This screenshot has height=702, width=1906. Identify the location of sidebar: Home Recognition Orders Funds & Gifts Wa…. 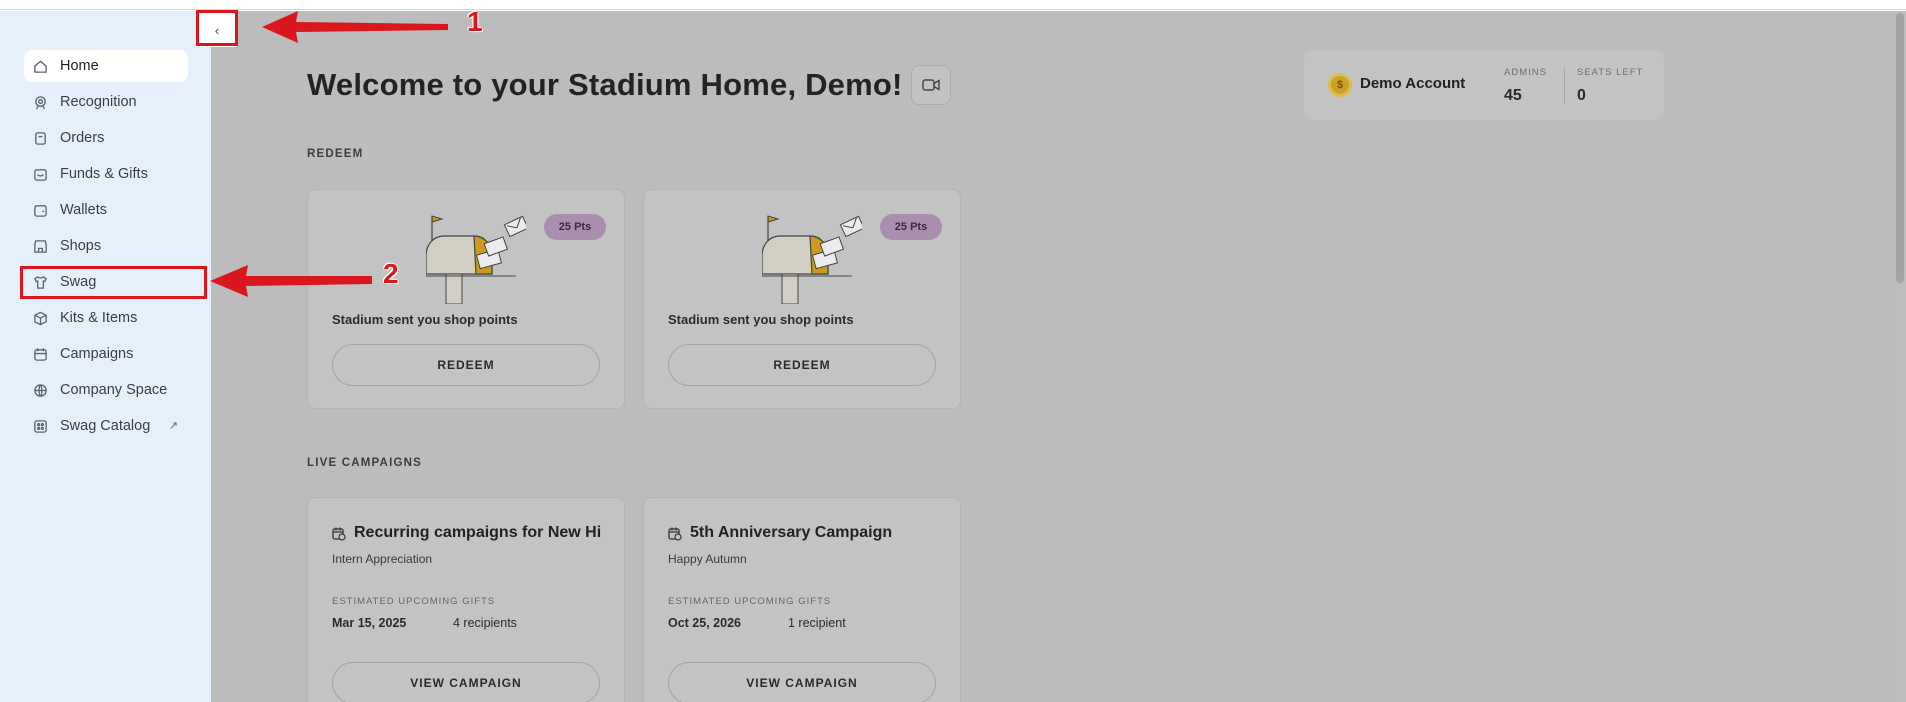
(105, 356).